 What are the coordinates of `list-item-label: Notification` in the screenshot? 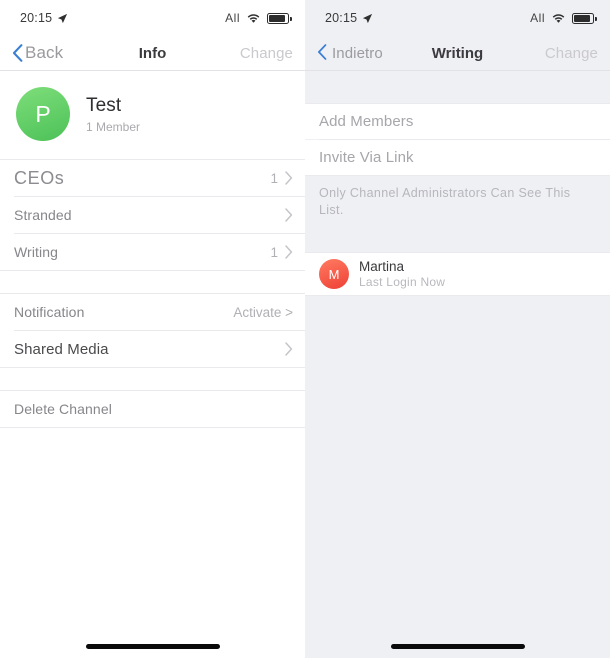 It's located at (49, 312).